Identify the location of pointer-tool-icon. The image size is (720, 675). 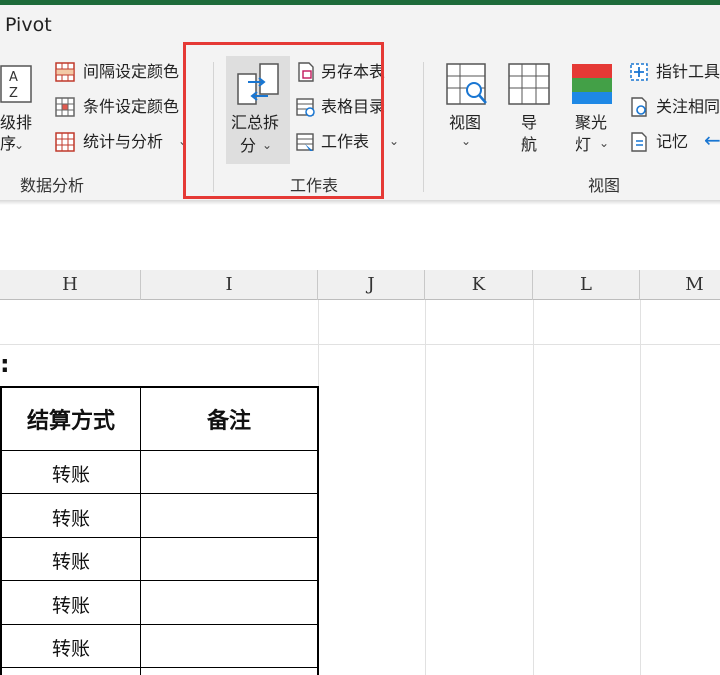
(639, 72).